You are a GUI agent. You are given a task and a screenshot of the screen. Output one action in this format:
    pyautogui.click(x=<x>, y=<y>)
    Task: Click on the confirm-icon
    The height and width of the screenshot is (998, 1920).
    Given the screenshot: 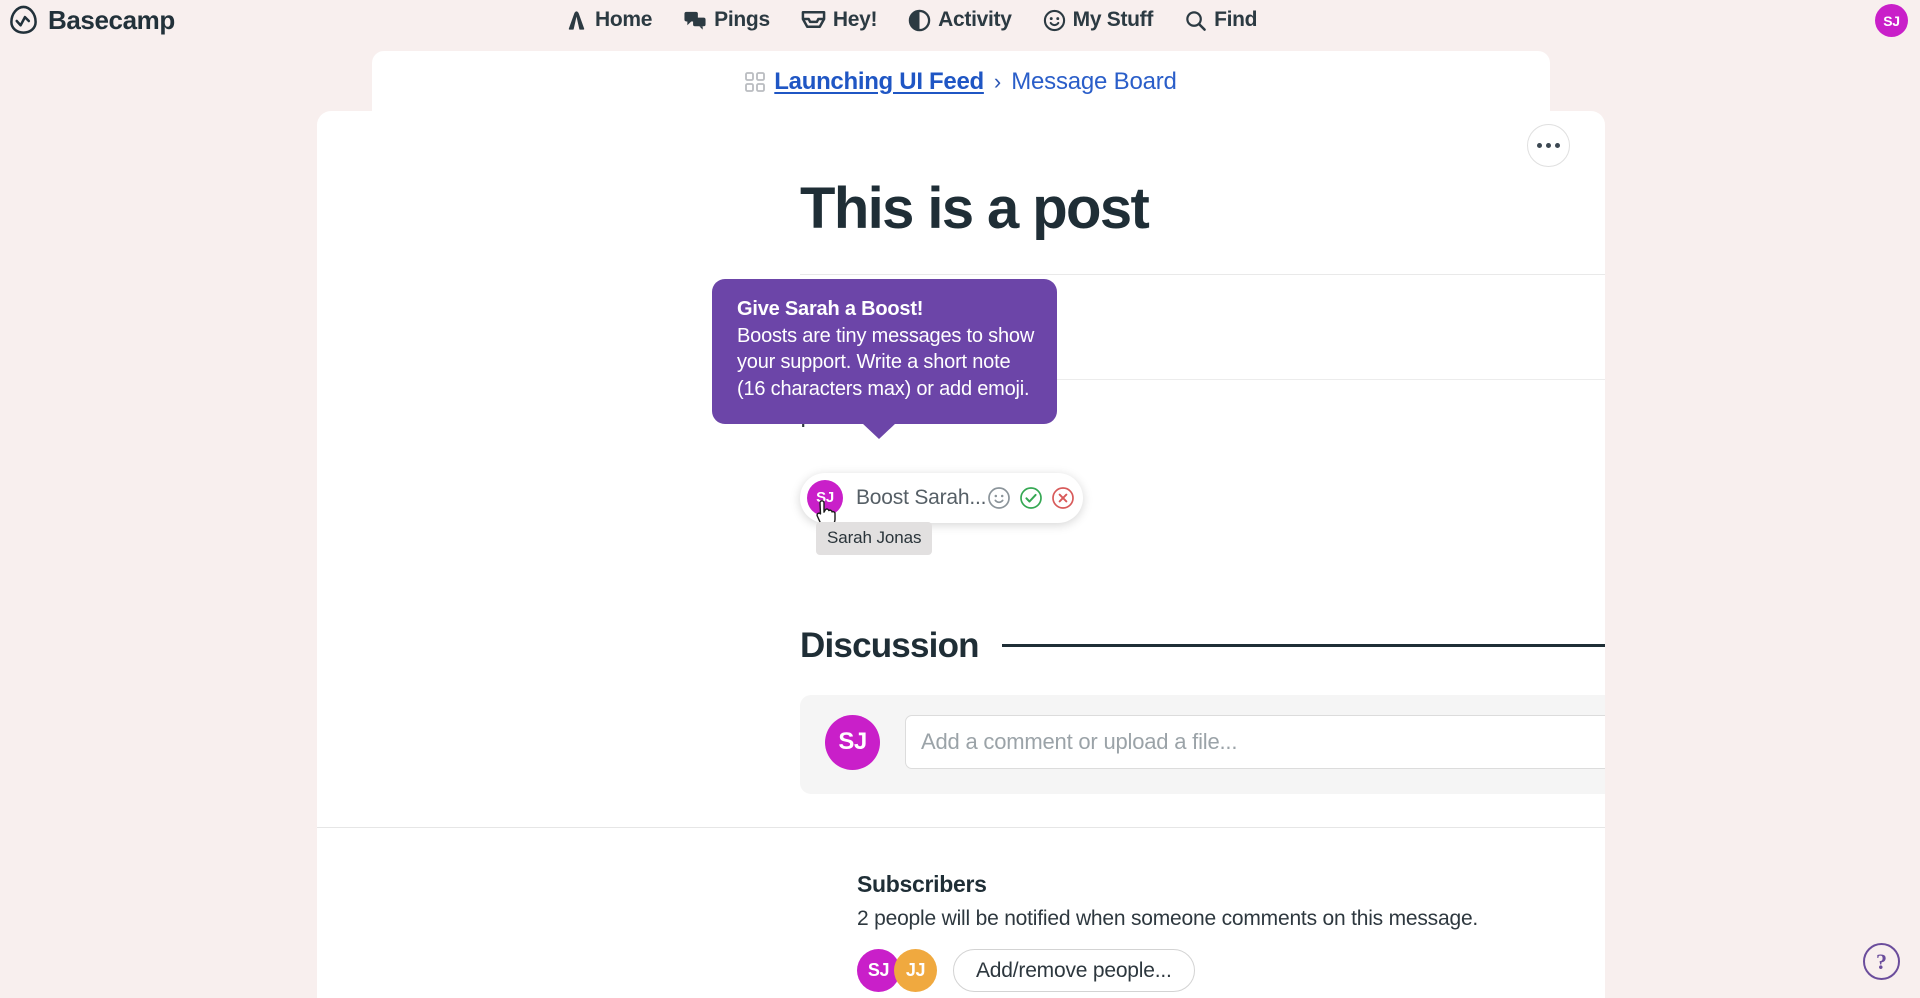 What is the action you would take?
    pyautogui.click(x=1031, y=498)
    